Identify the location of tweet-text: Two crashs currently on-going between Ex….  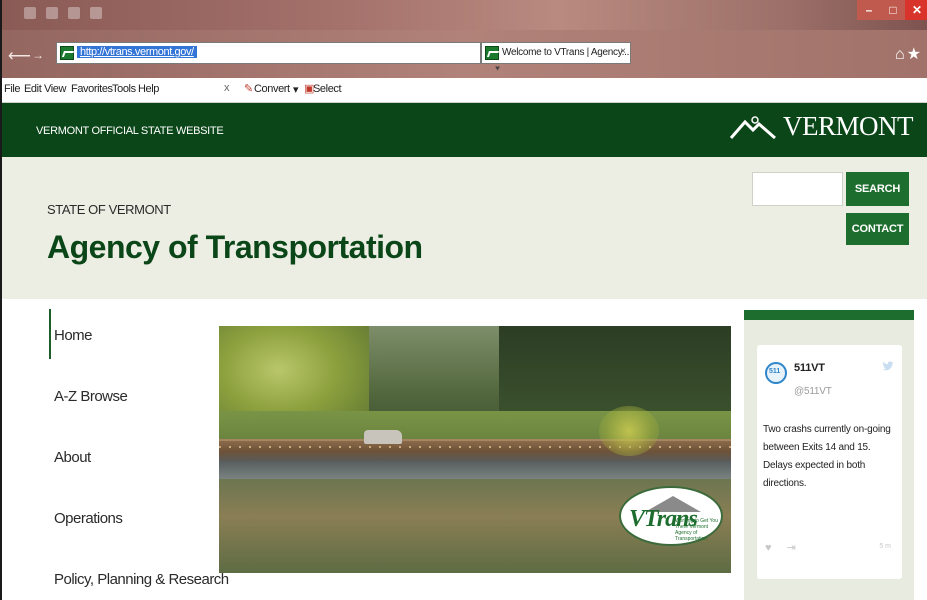
(827, 456).